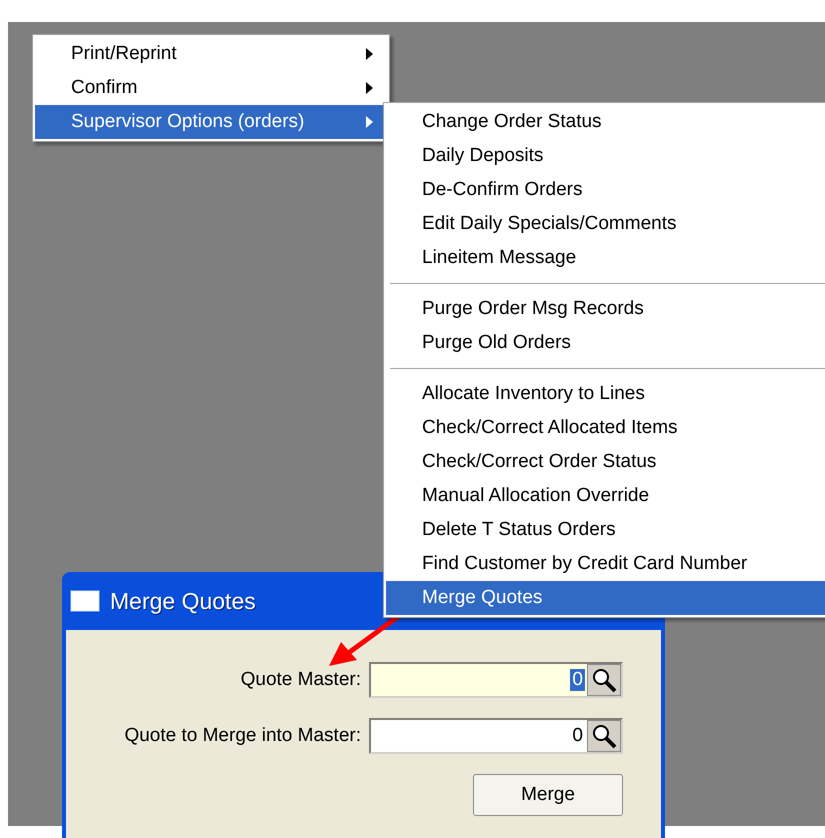 This screenshot has height=838, width=825. I want to click on menu-item: Merge Quotes, so click(605, 598).